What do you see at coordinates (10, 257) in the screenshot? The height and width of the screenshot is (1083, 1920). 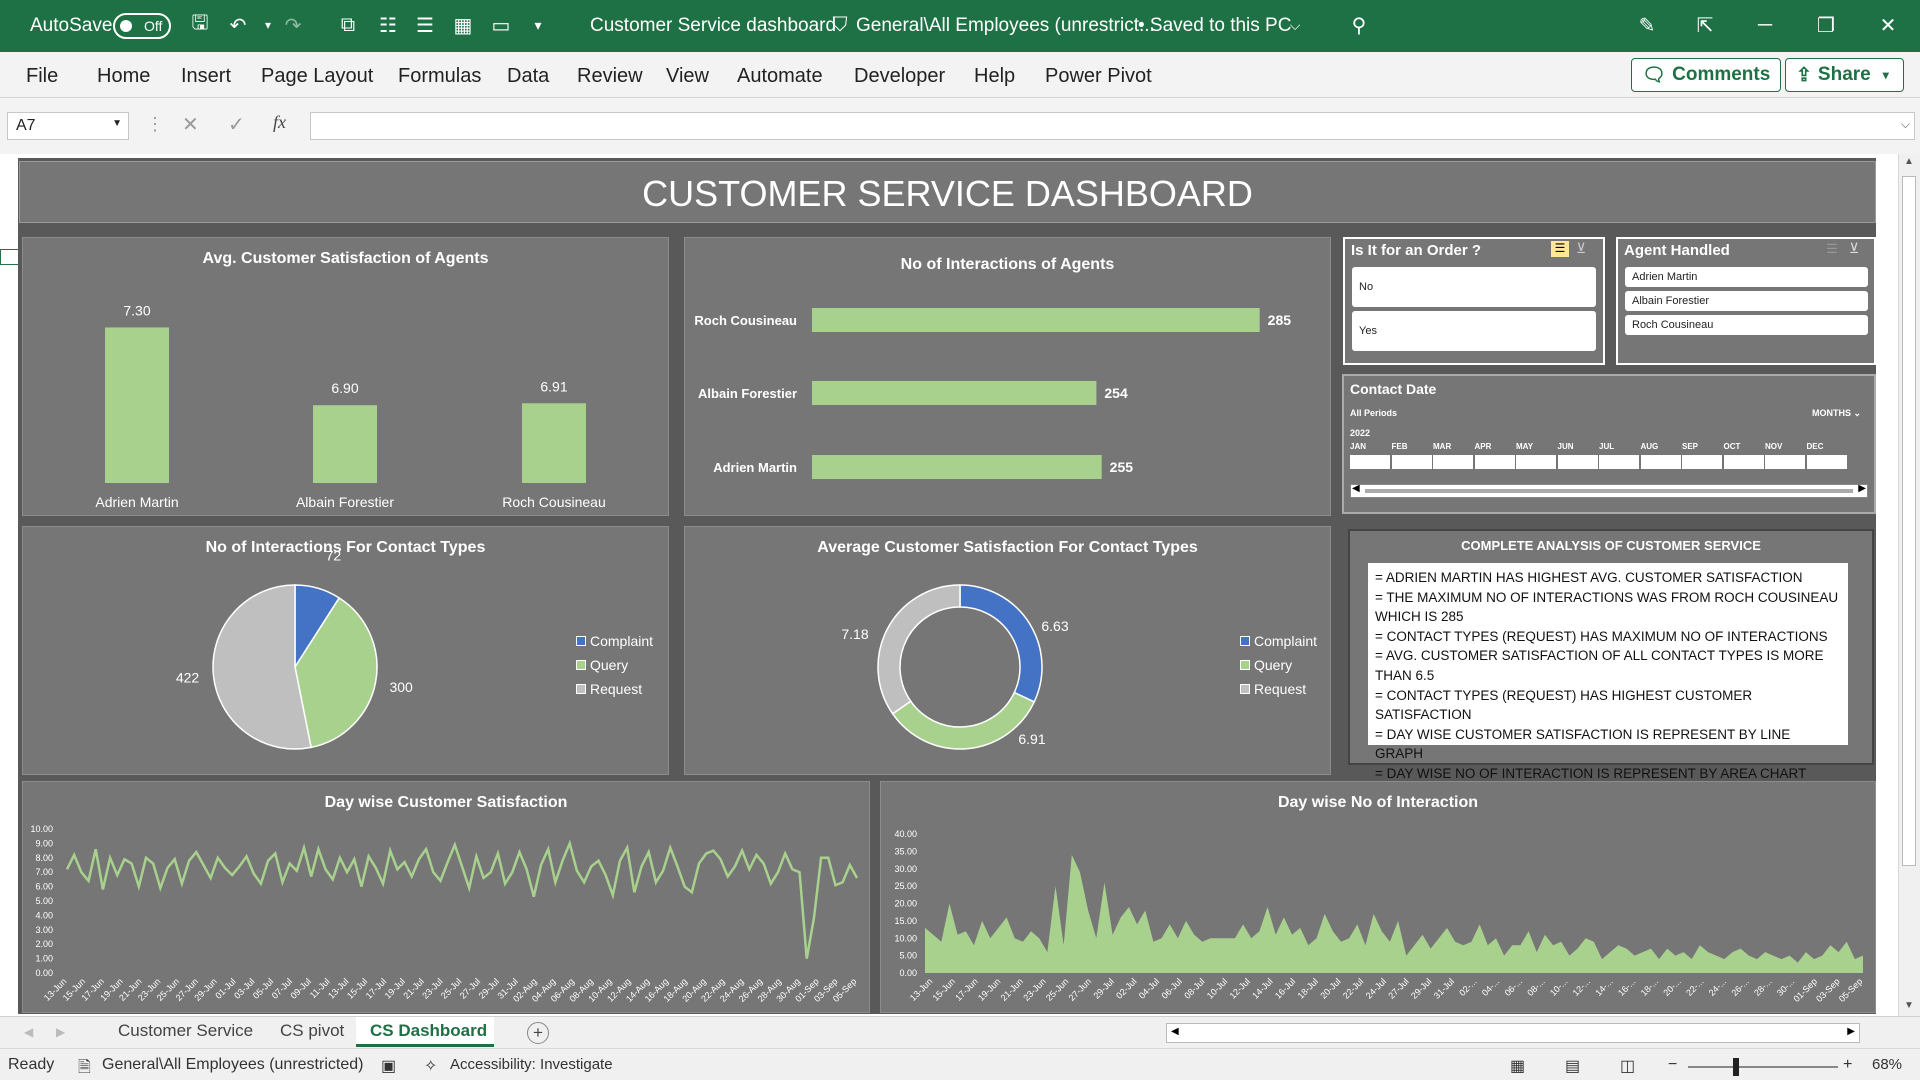 I see `active-cell` at bounding box center [10, 257].